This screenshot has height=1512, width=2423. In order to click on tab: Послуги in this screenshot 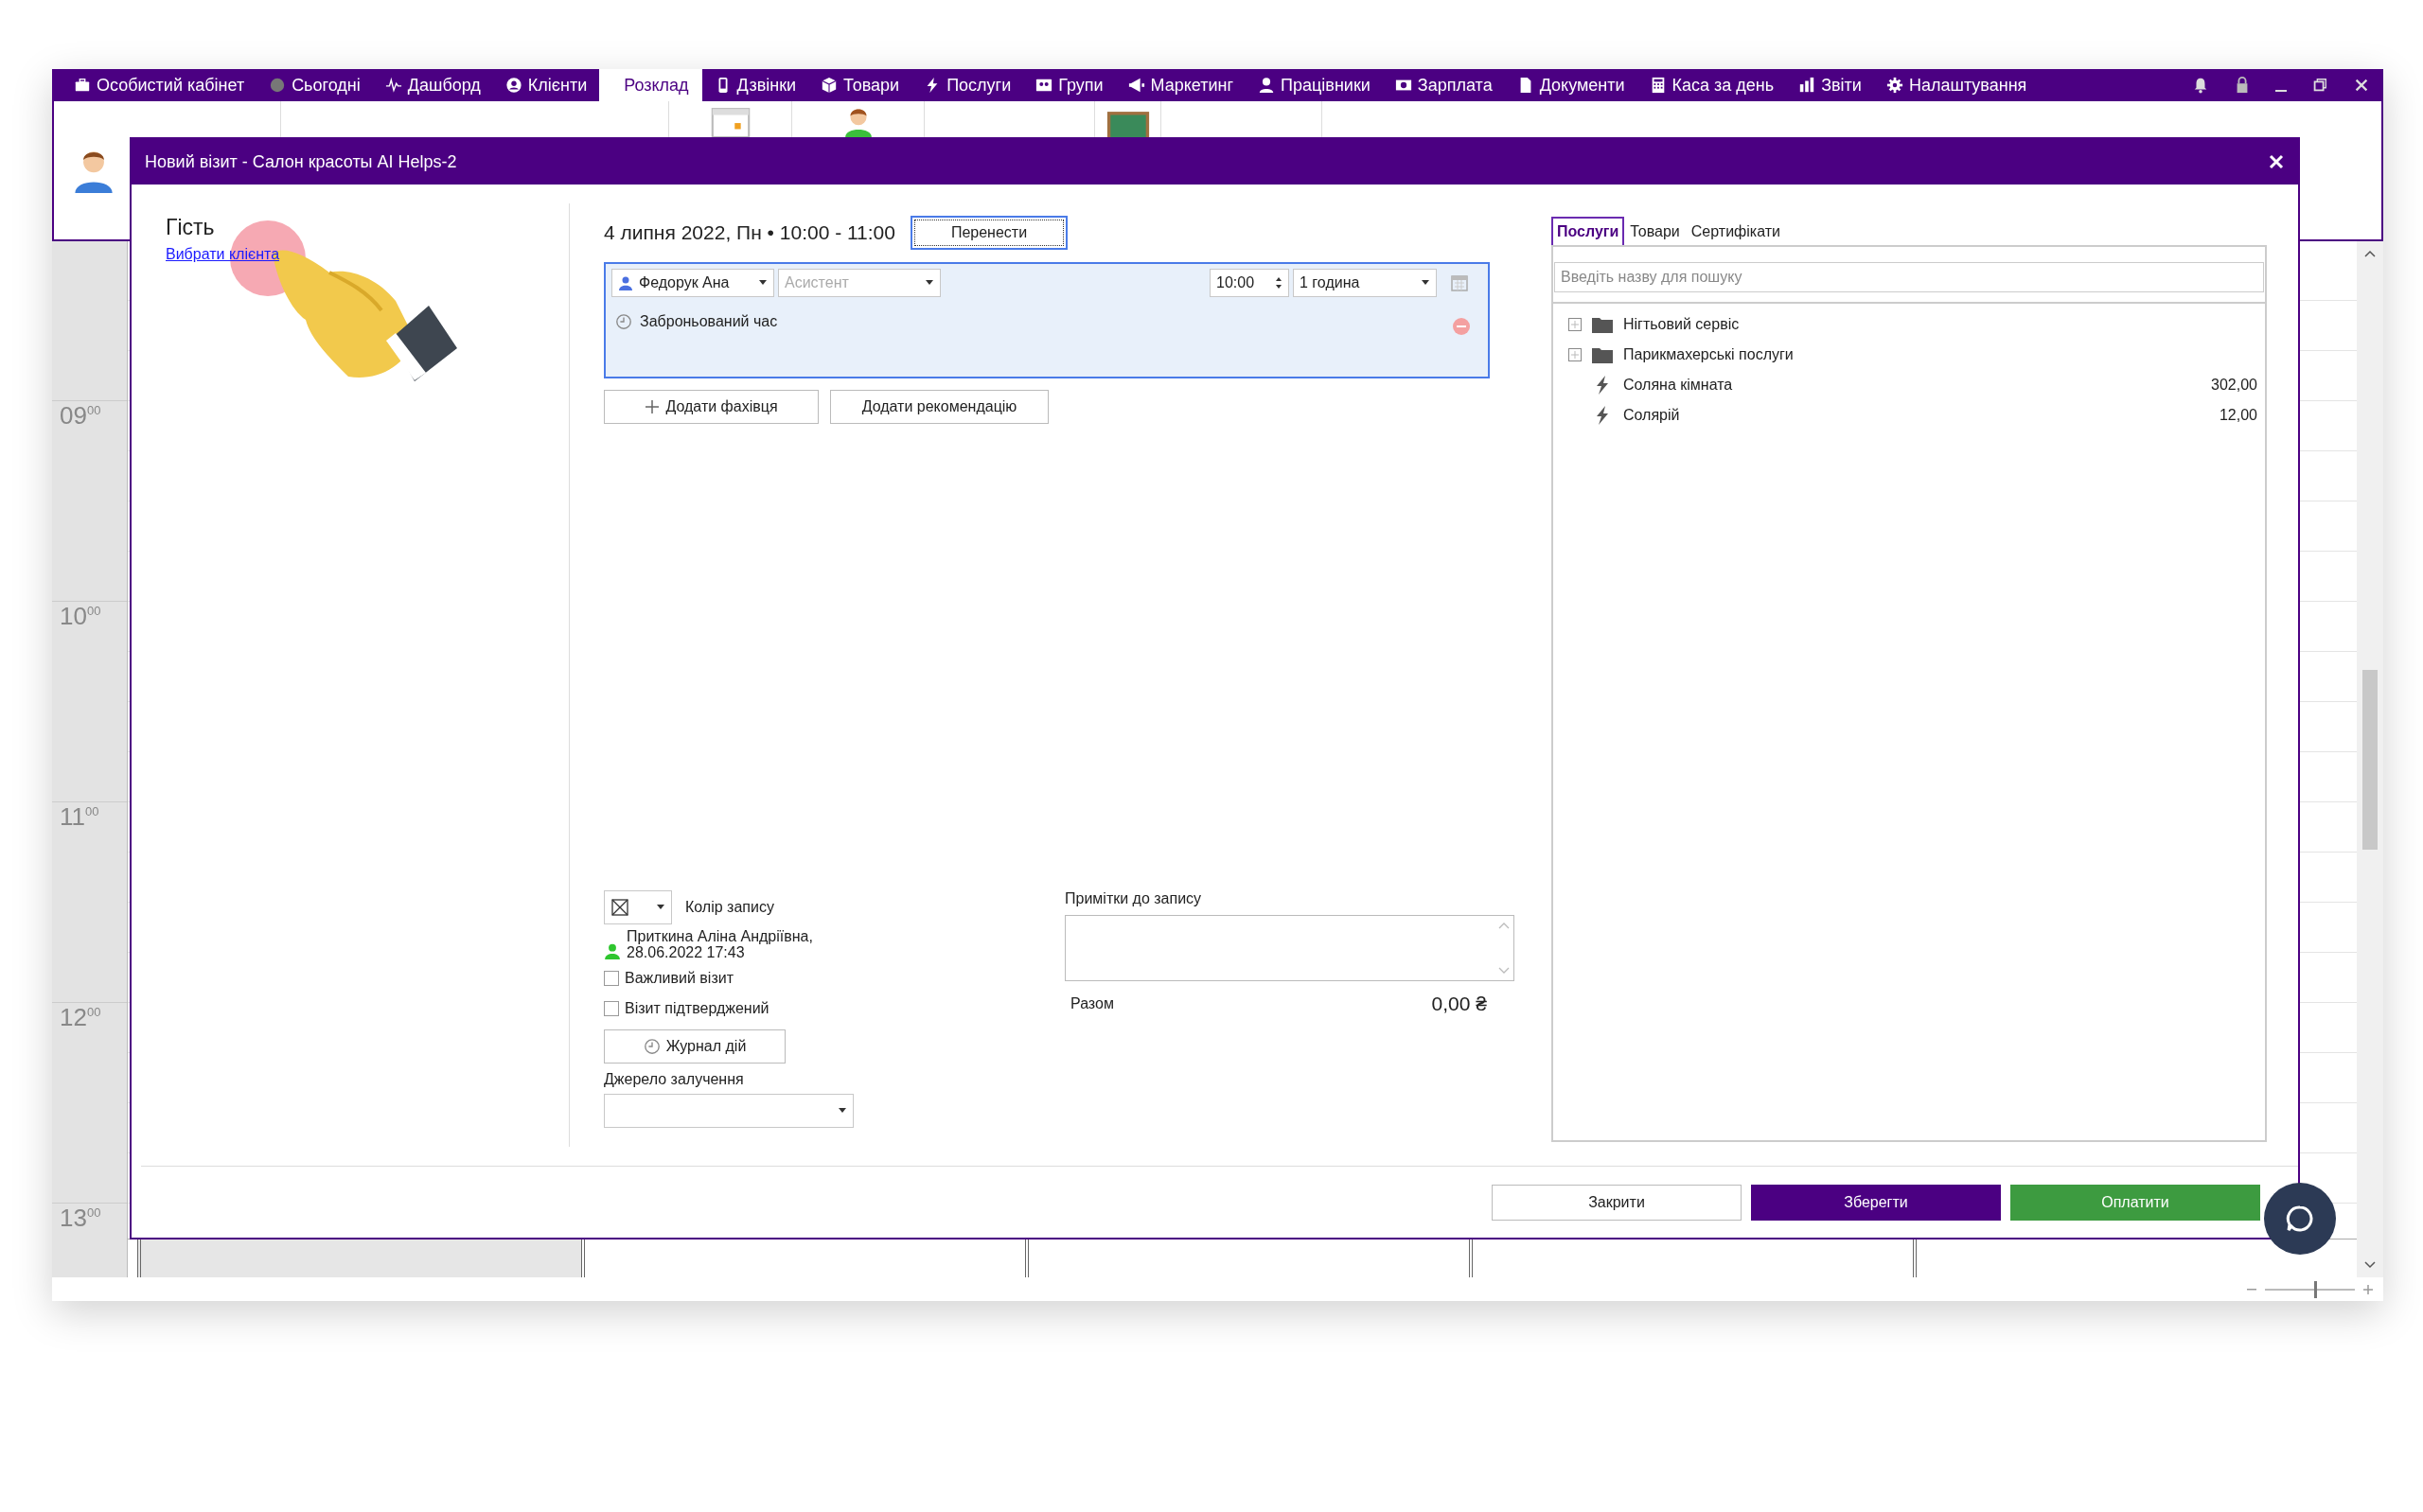, I will do `click(1588, 231)`.